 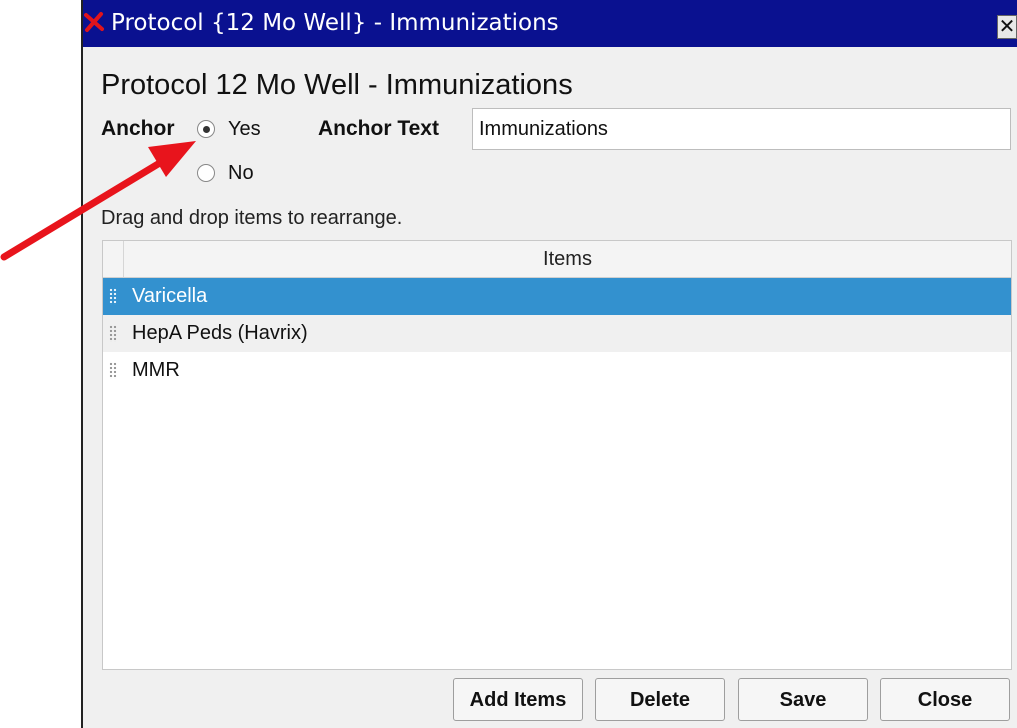 What do you see at coordinates (1007, 27) in the screenshot?
I see `close-window-icon: ✕` at bounding box center [1007, 27].